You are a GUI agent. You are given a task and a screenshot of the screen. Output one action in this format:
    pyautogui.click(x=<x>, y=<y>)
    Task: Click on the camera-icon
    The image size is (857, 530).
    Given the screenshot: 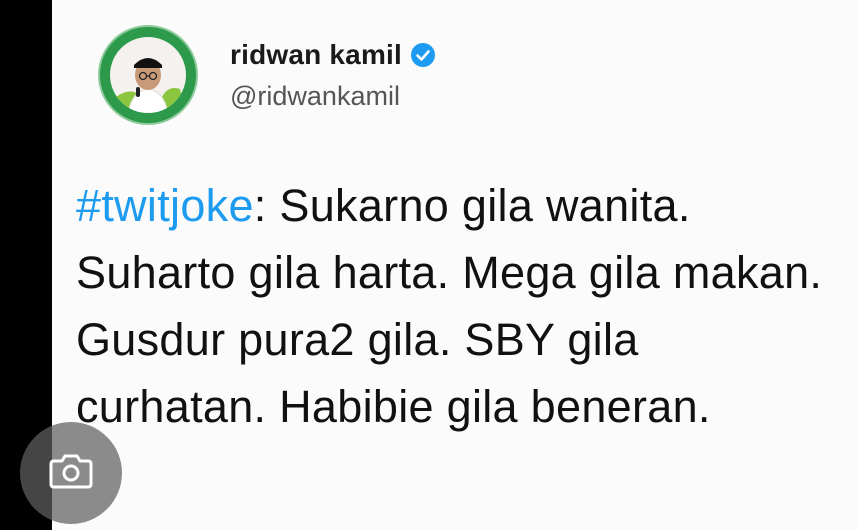 What is the action you would take?
    pyautogui.click(x=71, y=473)
    